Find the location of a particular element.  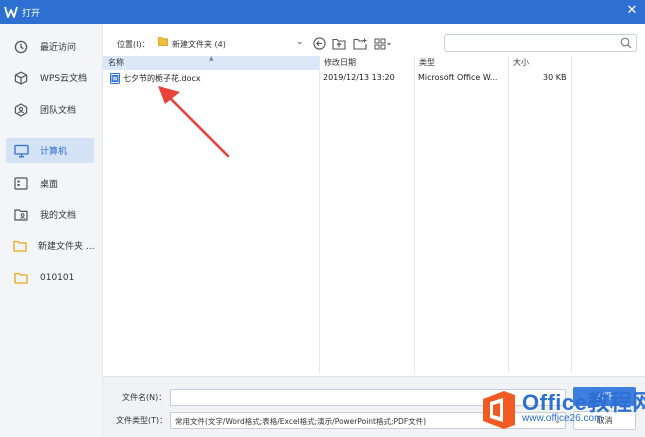

sidebar-item-wps-cloud: WPS云文档 is located at coordinates (50, 77).